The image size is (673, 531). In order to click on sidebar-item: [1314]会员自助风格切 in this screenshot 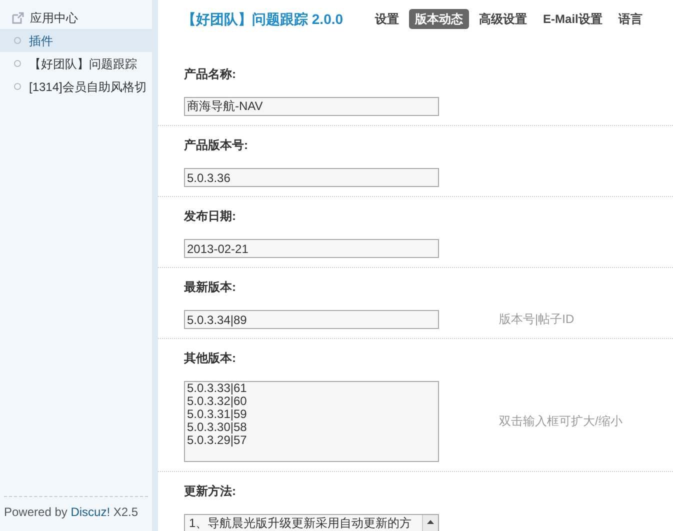, I will do `click(76, 86)`.